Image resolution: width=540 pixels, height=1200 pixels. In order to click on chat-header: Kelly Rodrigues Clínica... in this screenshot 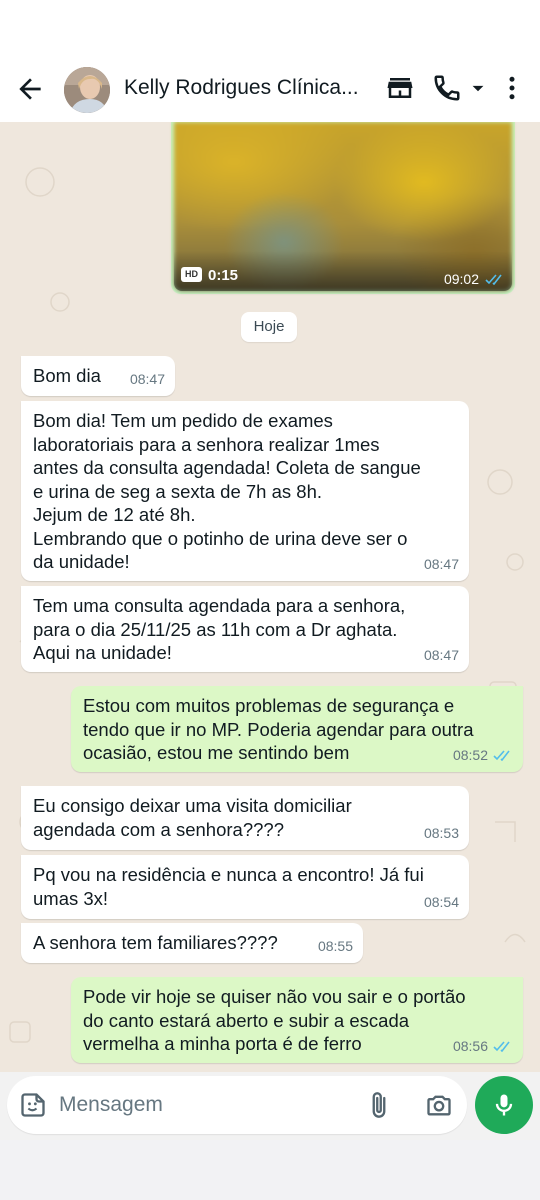, I will do `click(270, 89)`.